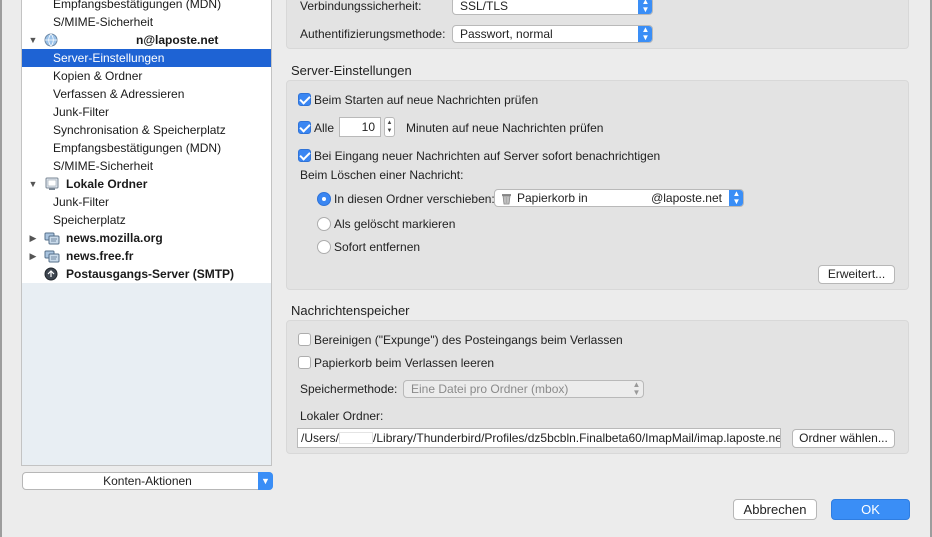 The image size is (932, 537). Describe the element at coordinates (686, 198) in the screenshot. I see `trash-folder-suffix: @laposte.net` at that location.